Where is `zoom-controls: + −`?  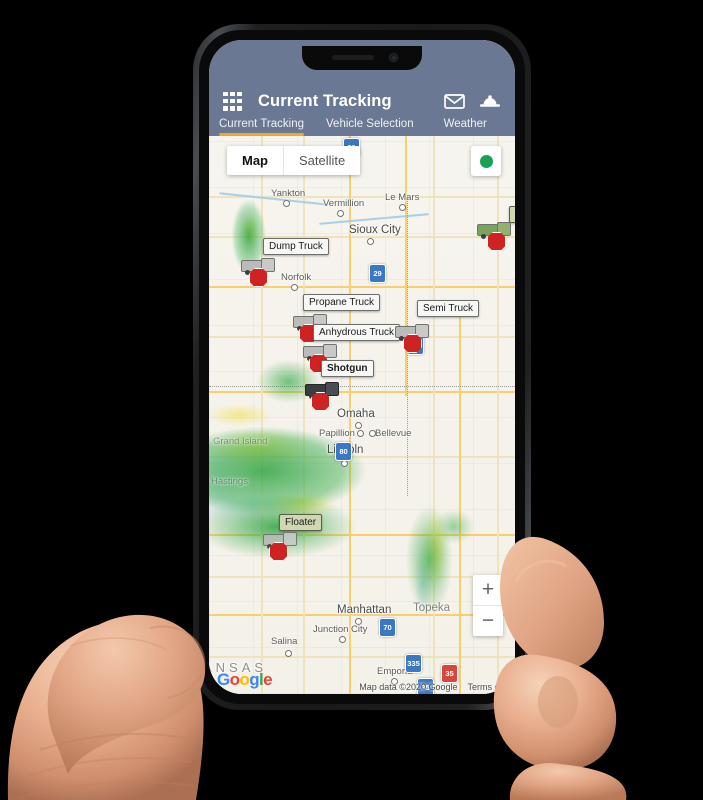
zoom-controls: + − is located at coordinates (488, 605).